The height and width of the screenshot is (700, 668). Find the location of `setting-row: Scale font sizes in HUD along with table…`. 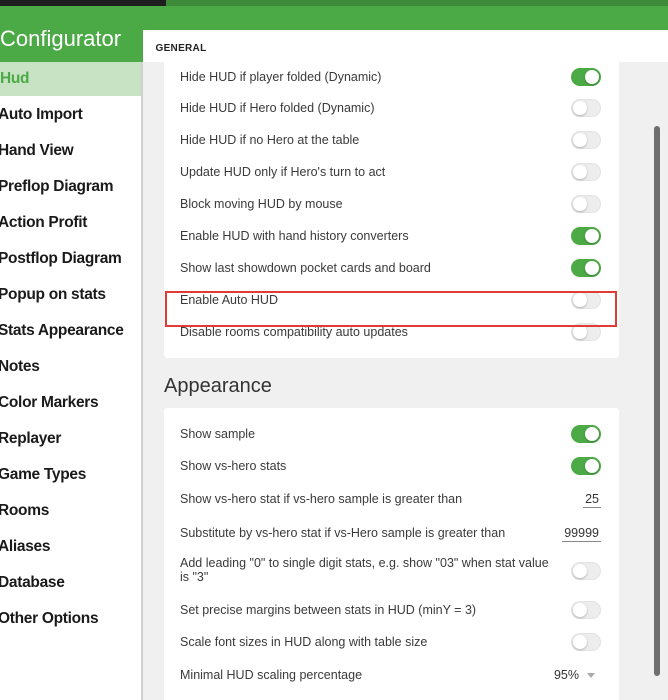

setting-row: Scale font sizes in HUD along with table… is located at coordinates (391, 642).